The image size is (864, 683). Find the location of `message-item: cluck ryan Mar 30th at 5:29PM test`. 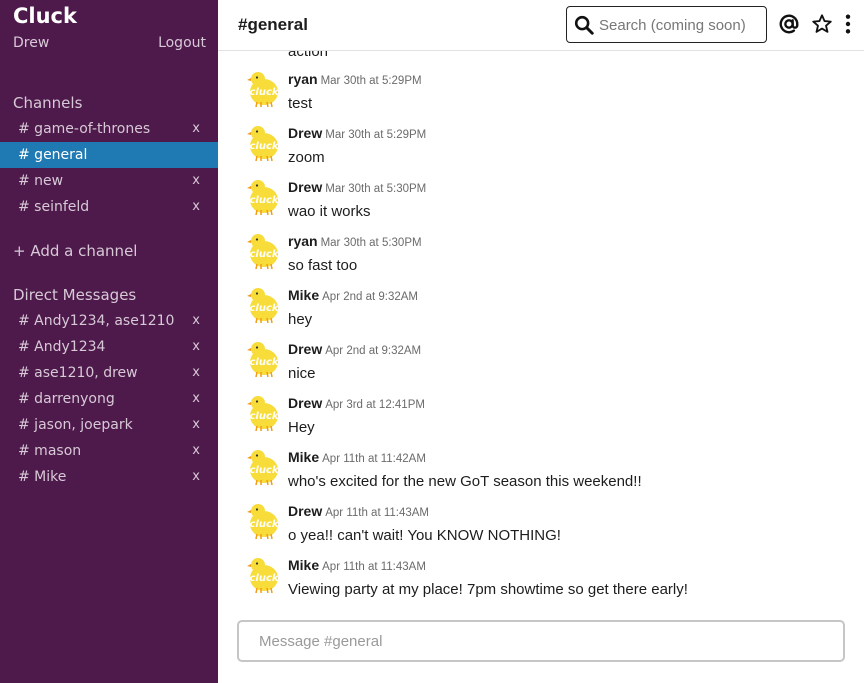

message-item: cluck ryan Mar 30th at 5:29PM test is located at coordinates (541, 82).